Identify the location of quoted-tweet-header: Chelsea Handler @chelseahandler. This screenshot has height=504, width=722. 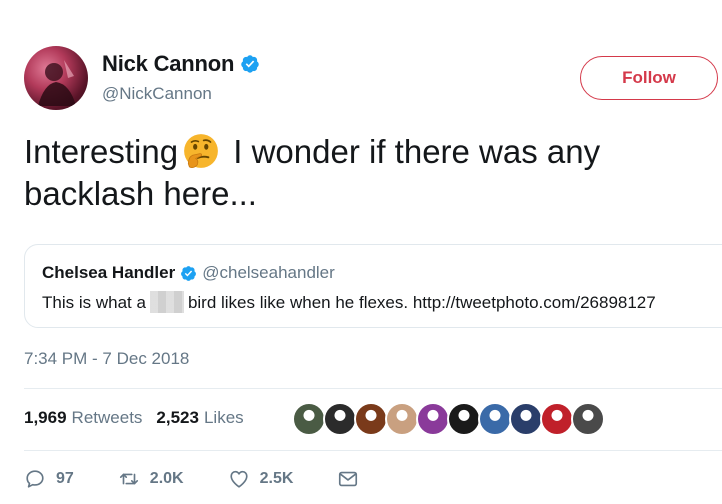
(188, 273).